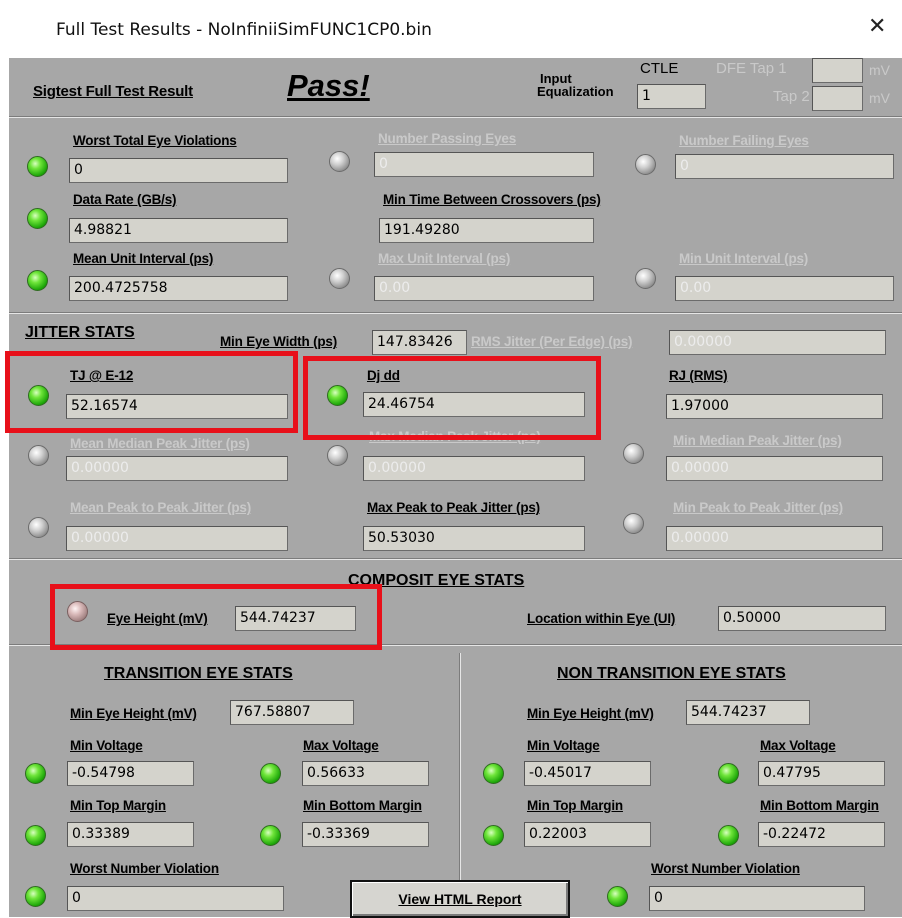  Describe the element at coordinates (774, 406) in the screenshot. I see `rj-field: 1.97000` at that location.